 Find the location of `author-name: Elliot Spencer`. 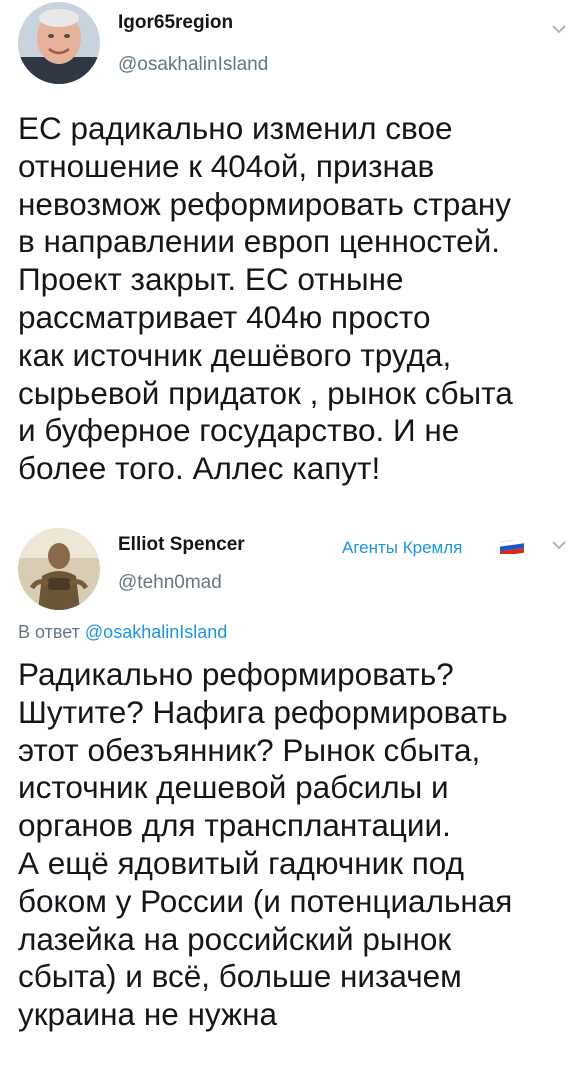

author-name: Elliot Spencer is located at coordinates (181, 545).